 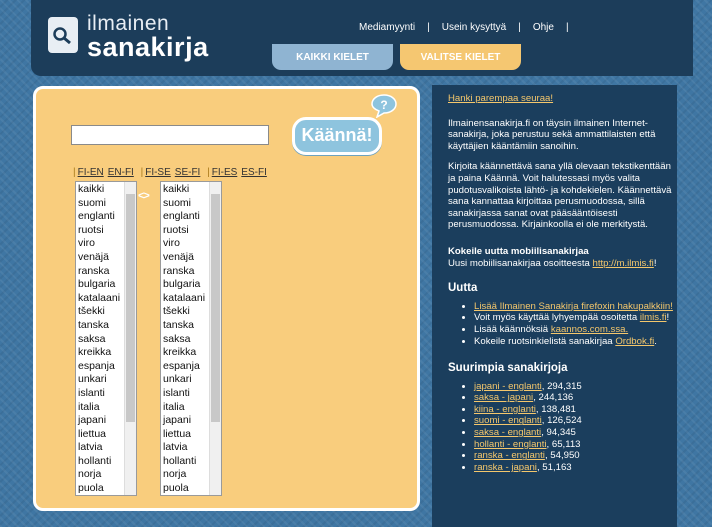 What do you see at coordinates (510, 444) in the screenshot?
I see `dictionary-link: hollanti - englanti` at bounding box center [510, 444].